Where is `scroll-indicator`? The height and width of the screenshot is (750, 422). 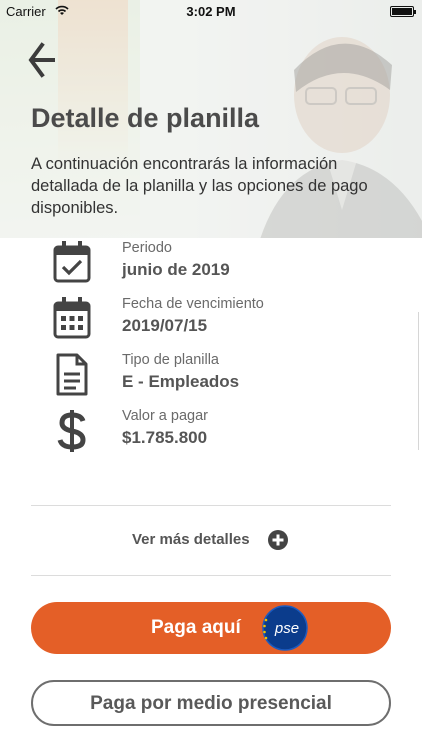
scroll-indicator is located at coordinates (418, 381).